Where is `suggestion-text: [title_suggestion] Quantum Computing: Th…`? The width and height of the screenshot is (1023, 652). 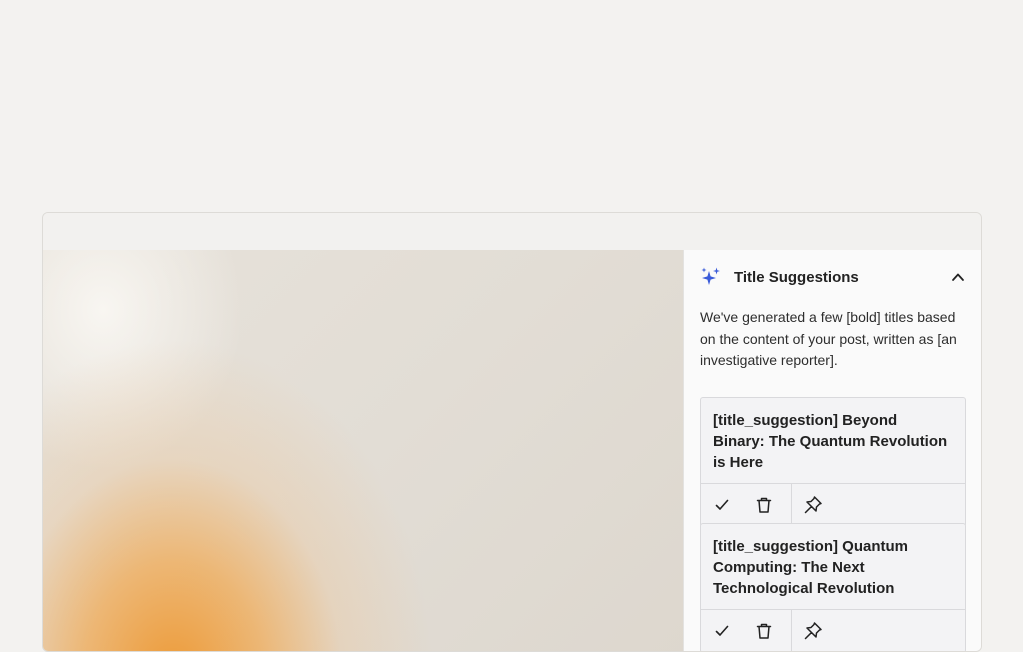 suggestion-text: [title_suggestion] Quantum Computing: Th… is located at coordinates (833, 566).